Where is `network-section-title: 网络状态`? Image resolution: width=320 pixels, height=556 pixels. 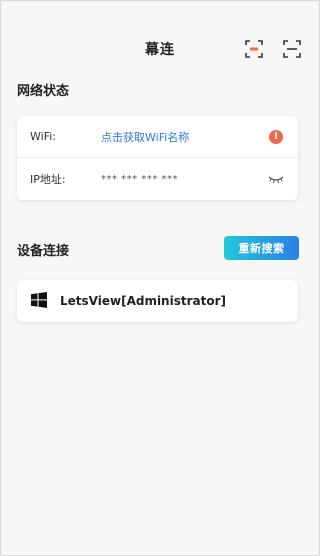 network-section-title: 网络状态 is located at coordinates (43, 91).